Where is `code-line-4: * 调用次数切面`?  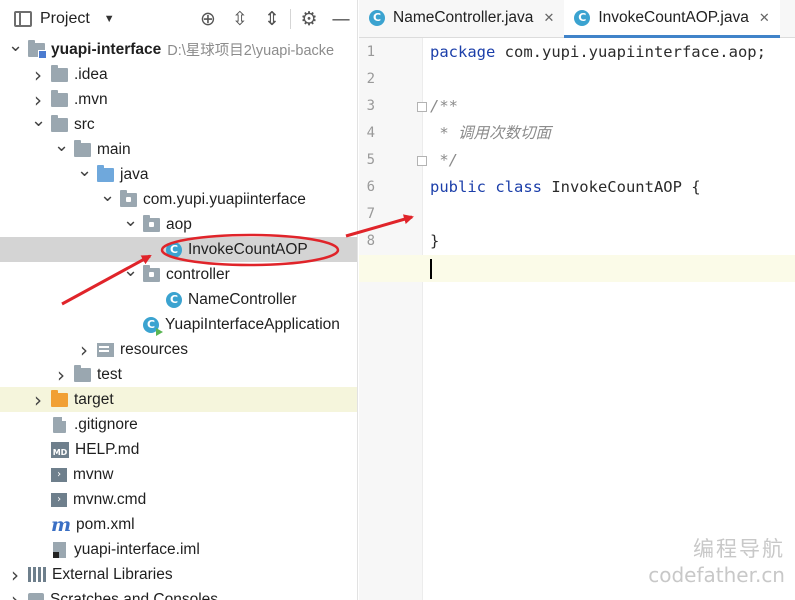 code-line-4: * 调用次数切面 is located at coordinates (612, 133).